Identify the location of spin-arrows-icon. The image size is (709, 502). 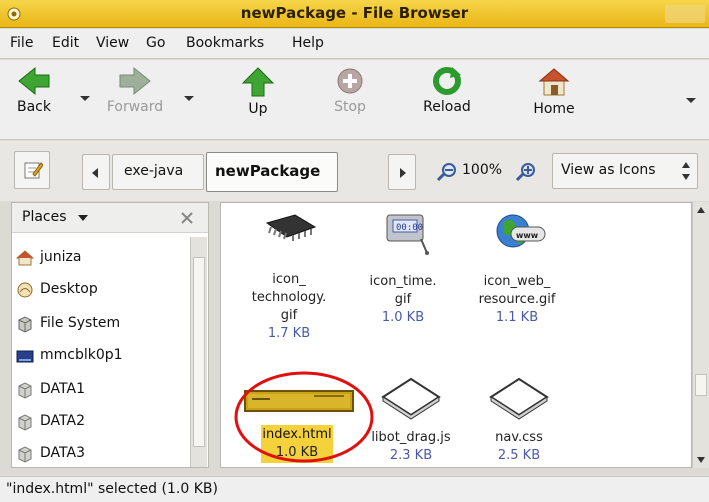
(686, 171).